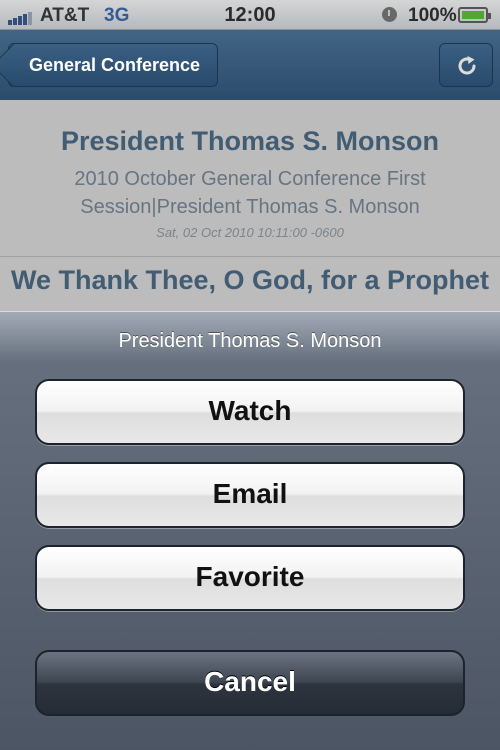 The image size is (500, 750). What do you see at coordinates (250, 495) in the screenshot?
I see `email-button: Email` at bounding box center [250, 495].